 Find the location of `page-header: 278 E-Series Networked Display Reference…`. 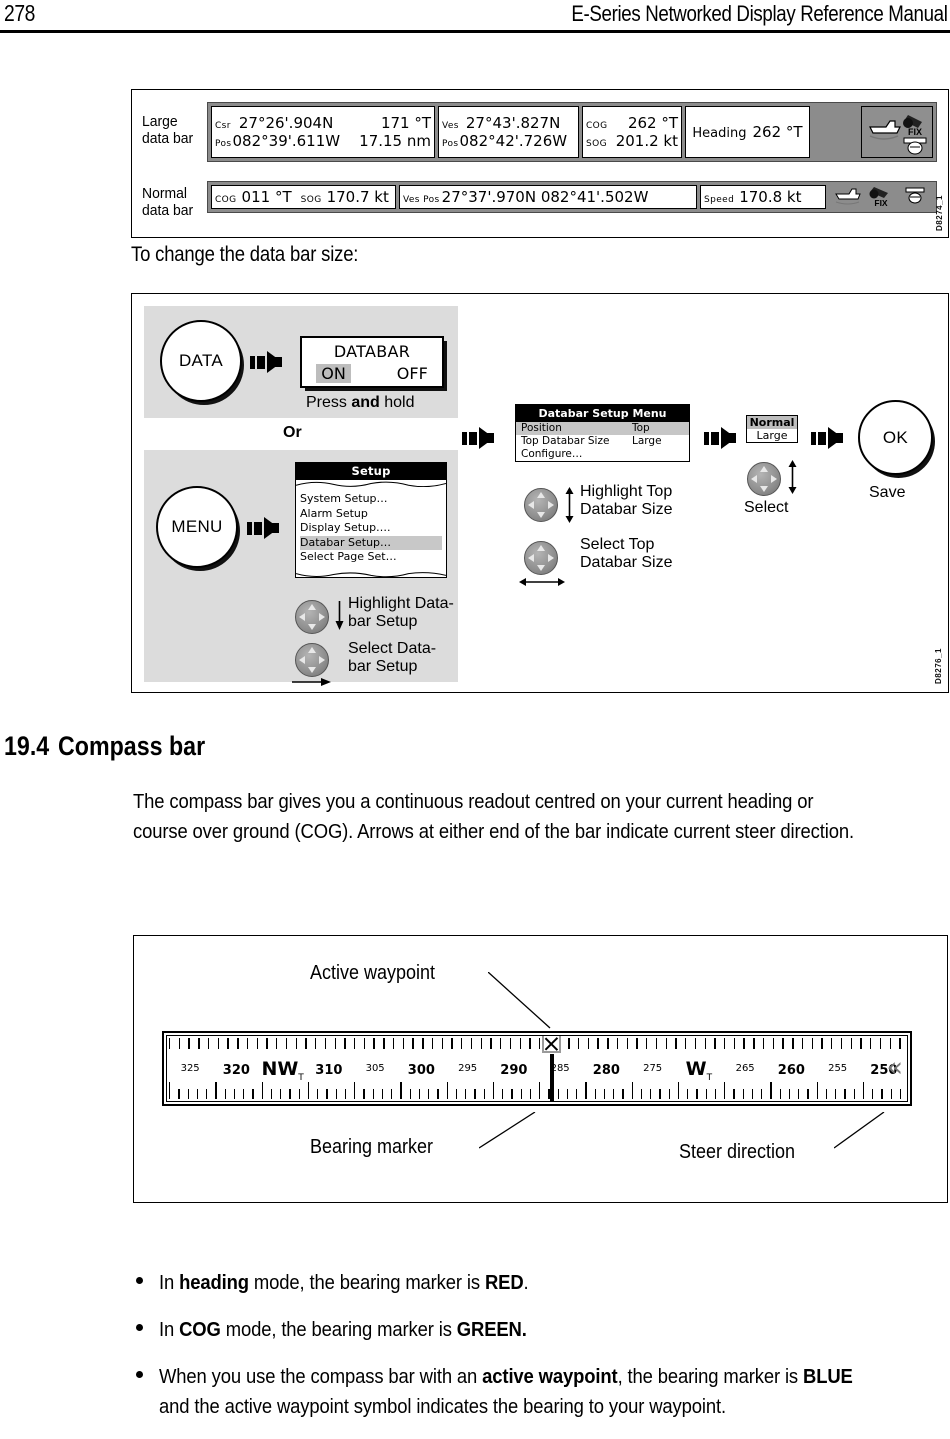

page-header: 278 E-Series Networked Display Reference… is located at coordinates (475, 16).